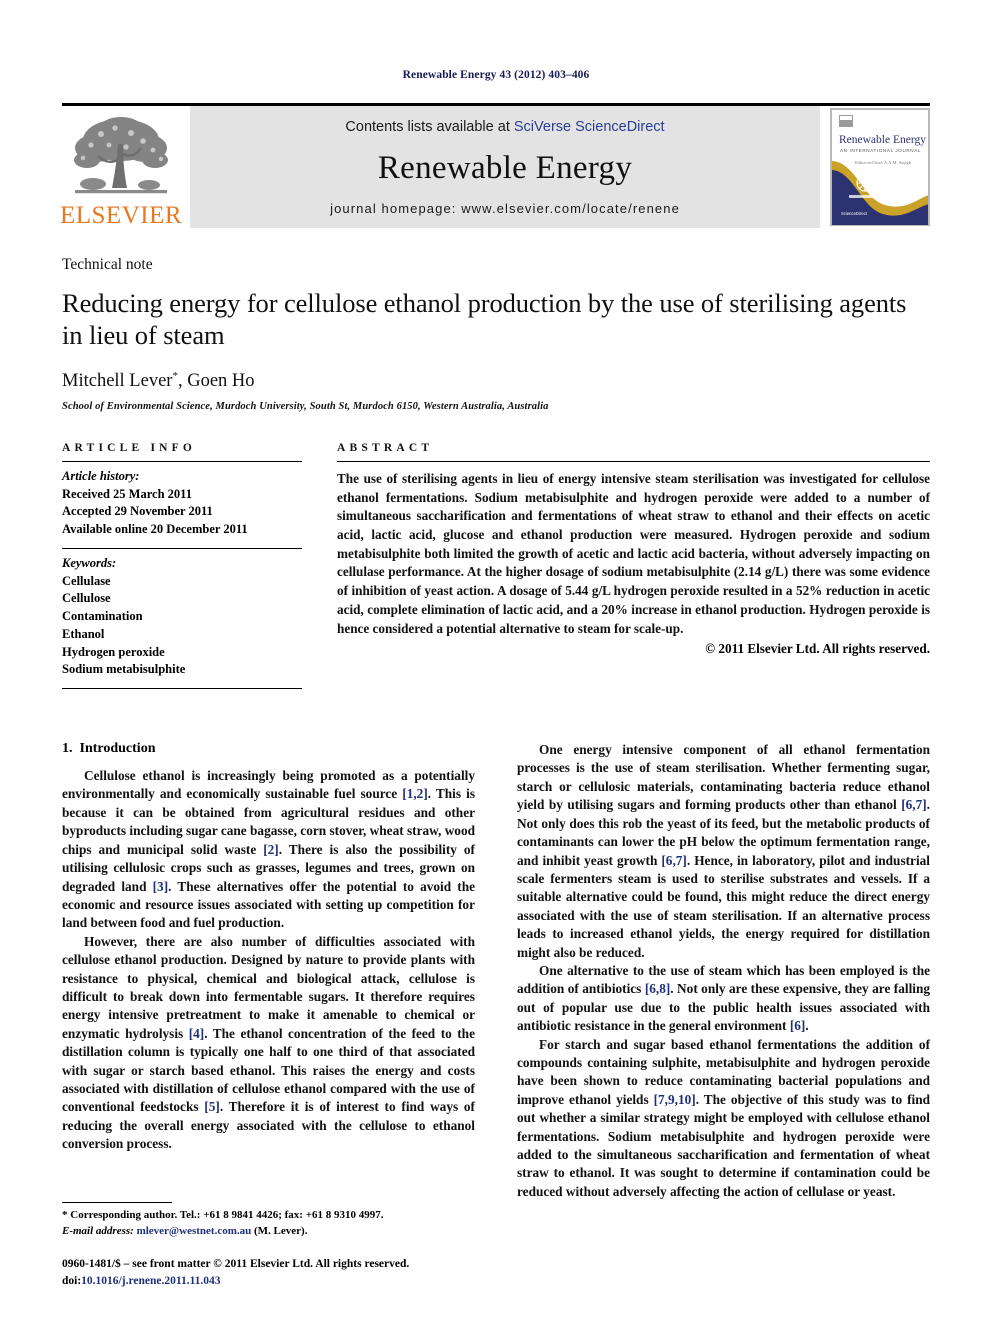  Describe the element at coordinates (113, 651) in the screenshot. I see `keyword-item: Hydrogen peroxide` at that location.